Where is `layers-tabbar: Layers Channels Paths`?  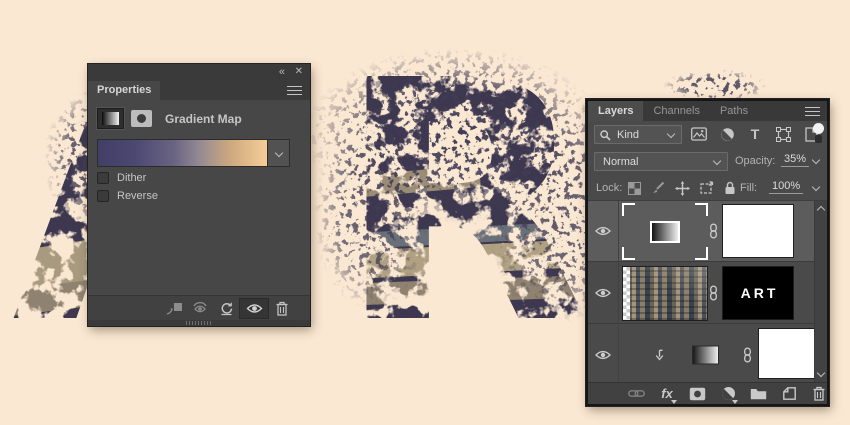 layers-tabbar: Layers Channels Paths is located at coordinates (707, 111).